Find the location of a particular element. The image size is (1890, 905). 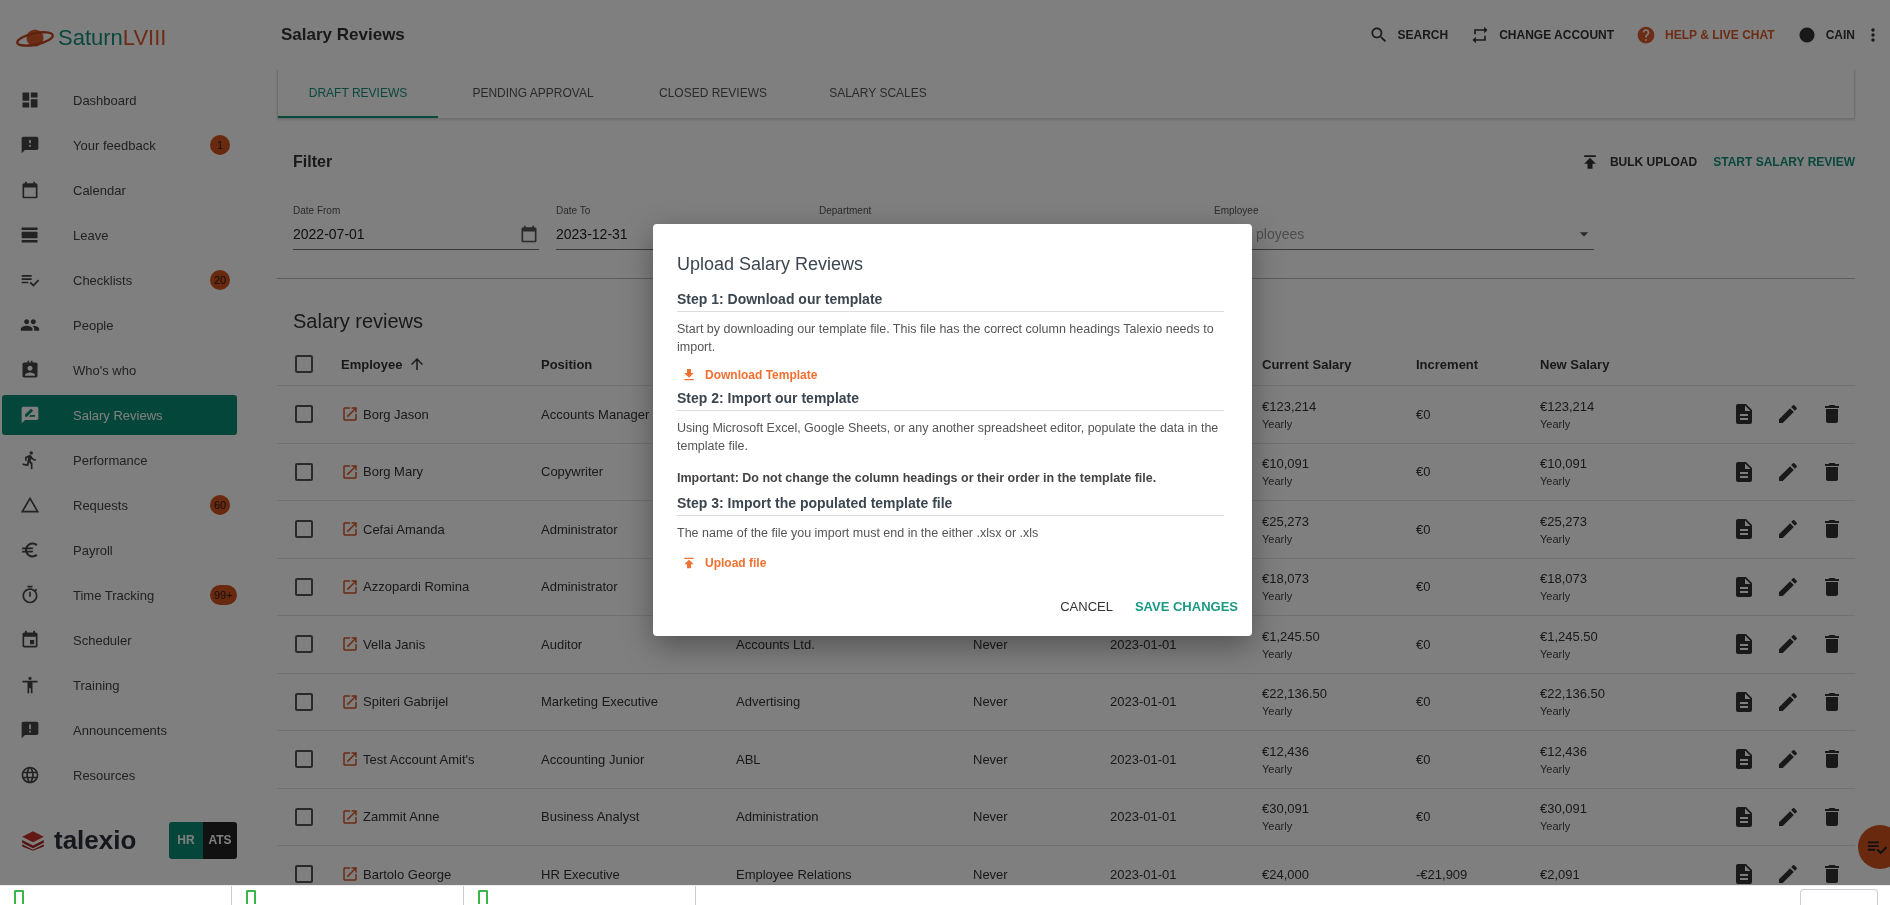

calendar-icon is located at coordinates (529, 234).